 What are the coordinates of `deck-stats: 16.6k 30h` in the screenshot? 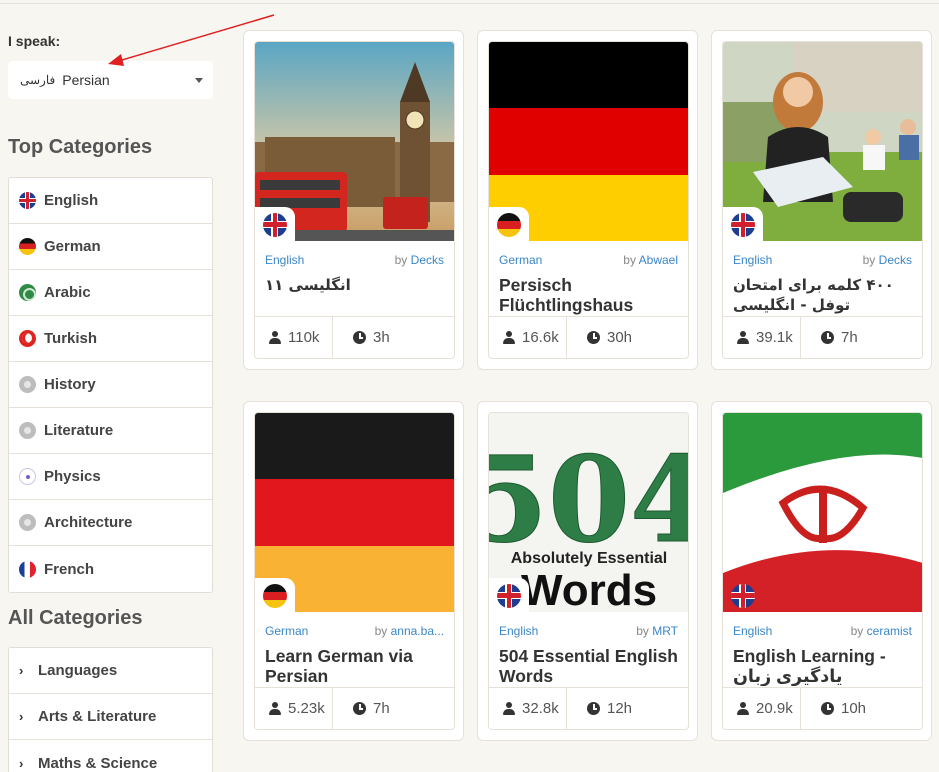 It's located at (588, 337).